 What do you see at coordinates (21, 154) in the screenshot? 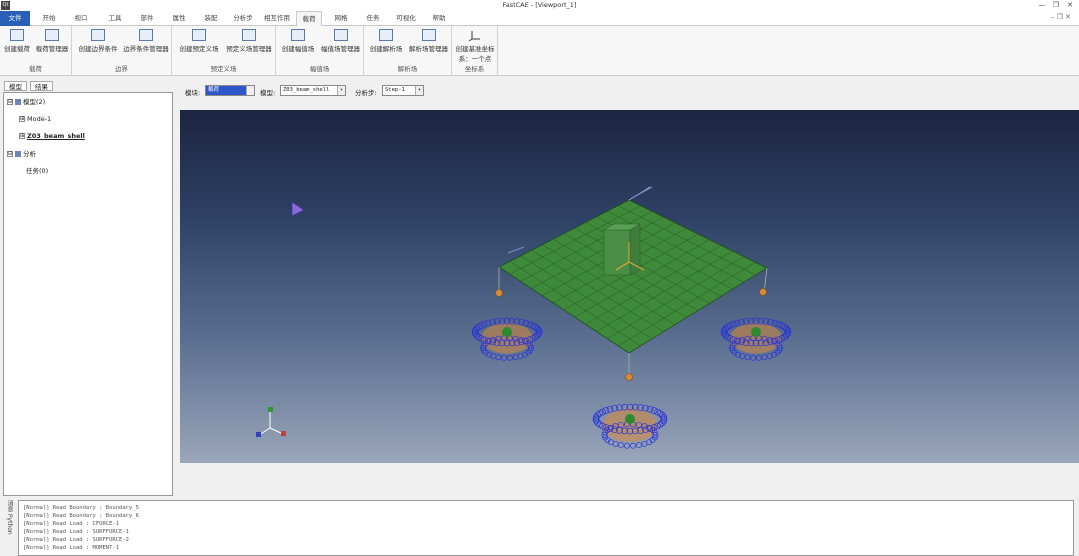
I see `tree-node-analysis: ⊟ 分析` at bounding box center [21, 154].